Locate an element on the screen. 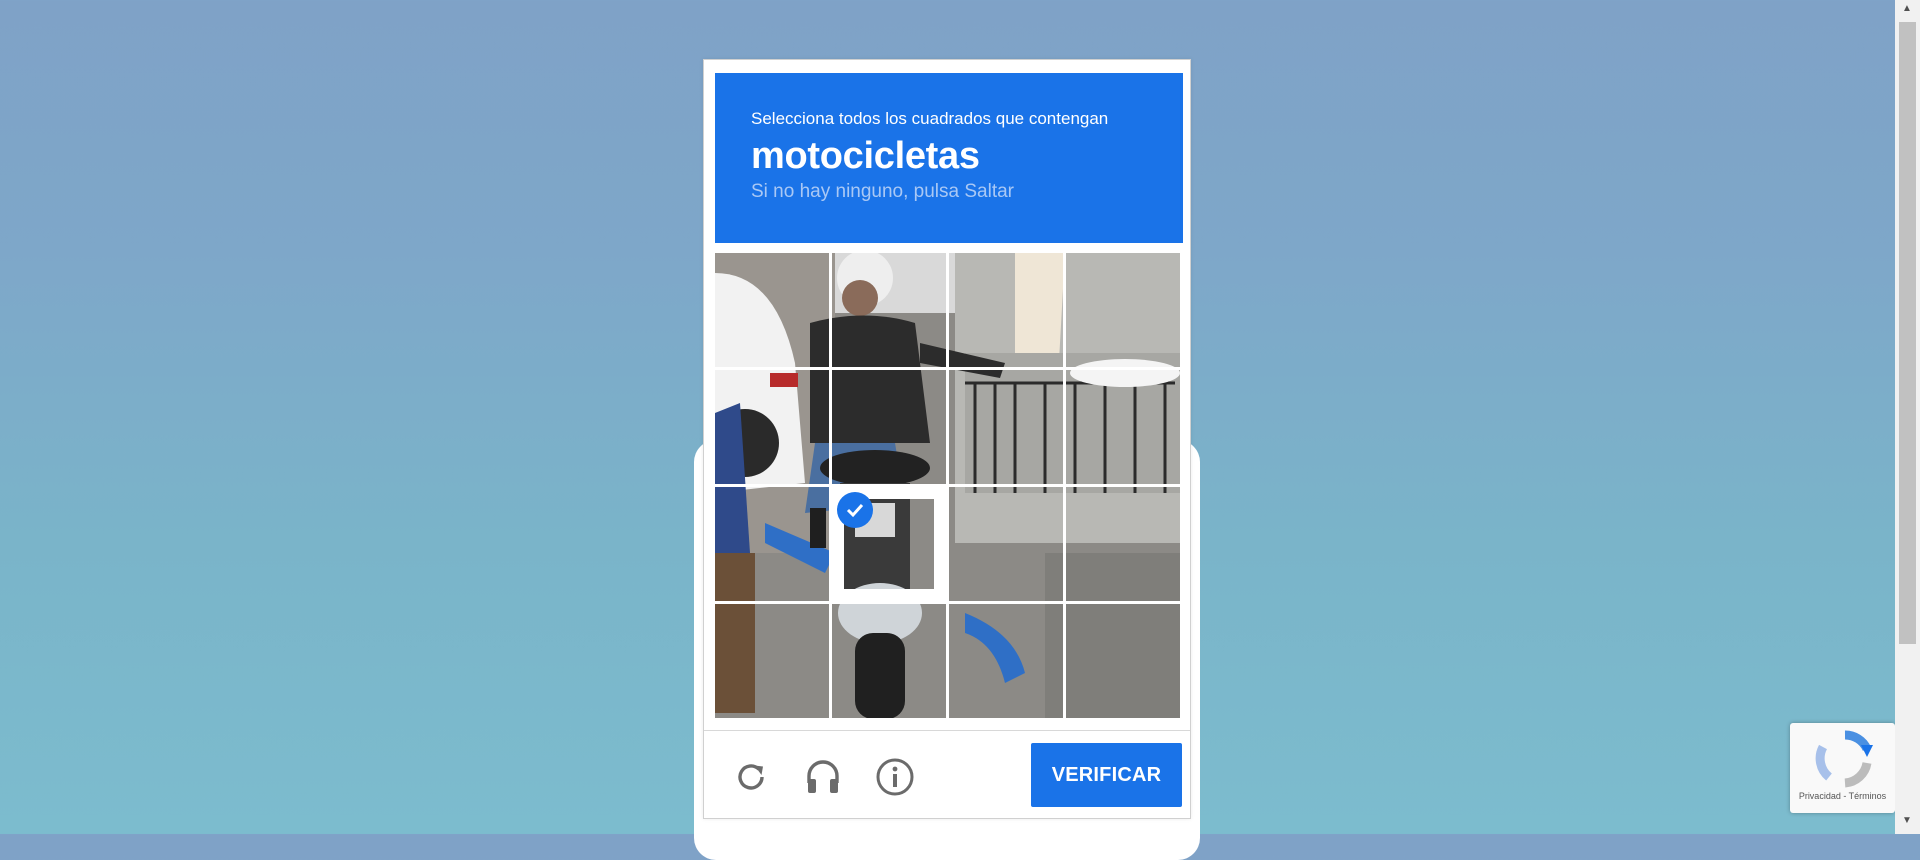 The height and width of the screenshot is (860, 1920). recaptcha-badge: Privacidad - Términos is located at coordinates (1842, 768).